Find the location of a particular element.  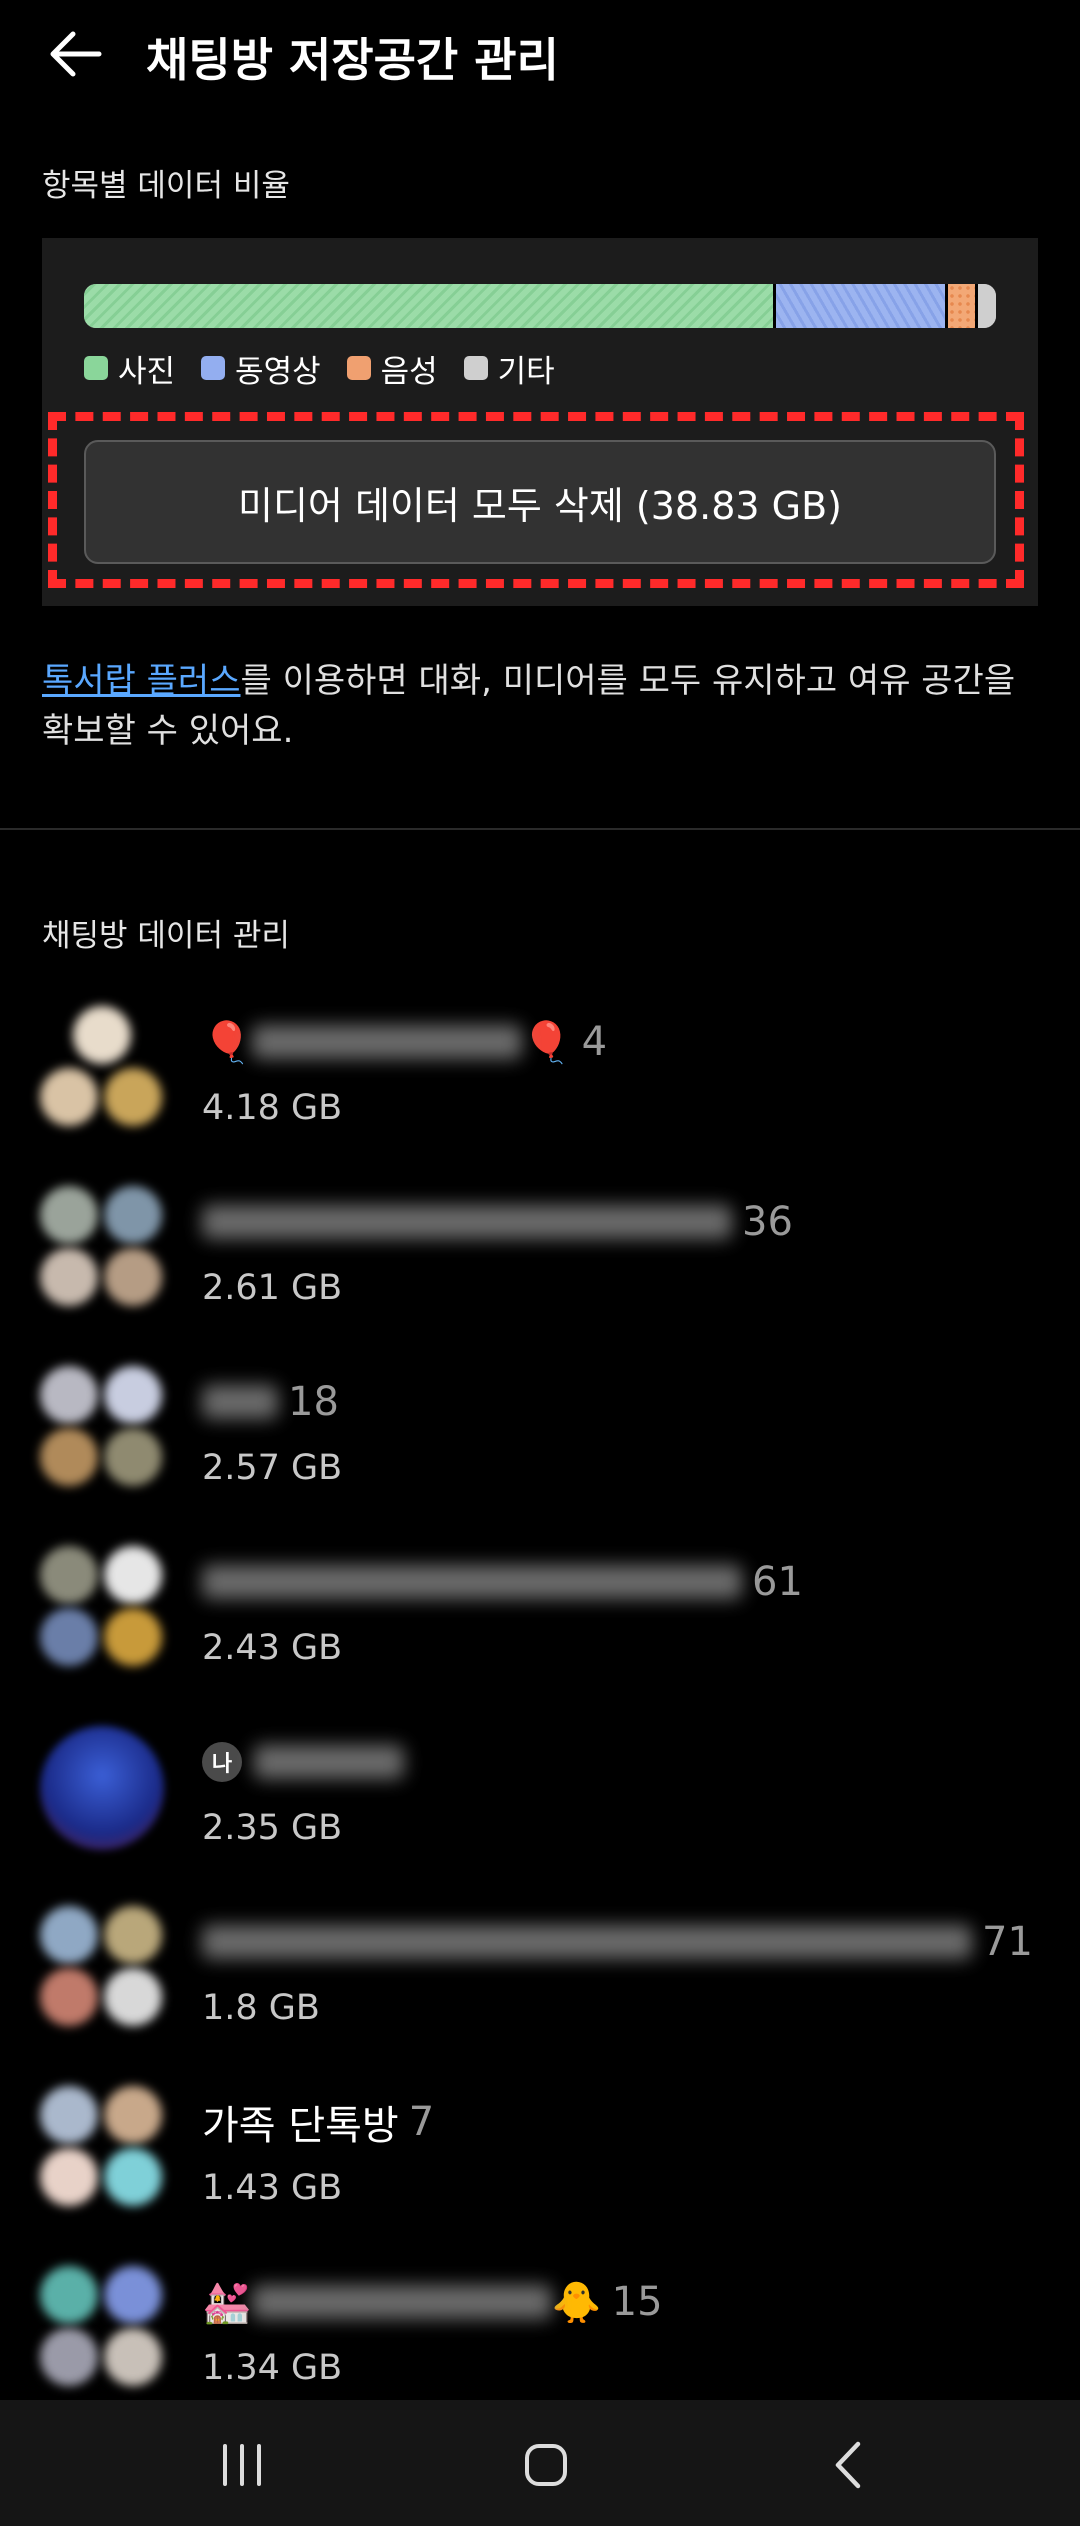

chat-room-size: 2.43 GB is located at coordinates (272, 1648).